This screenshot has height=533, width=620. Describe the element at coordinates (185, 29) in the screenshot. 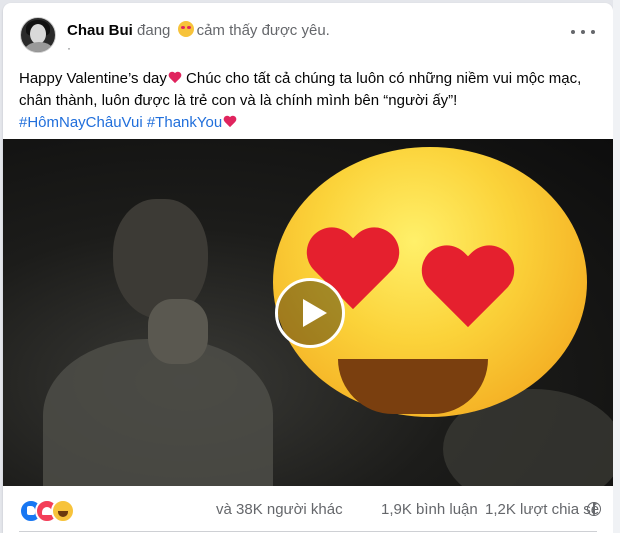

I see `smiling-face-with-hearts-icon` at that location.